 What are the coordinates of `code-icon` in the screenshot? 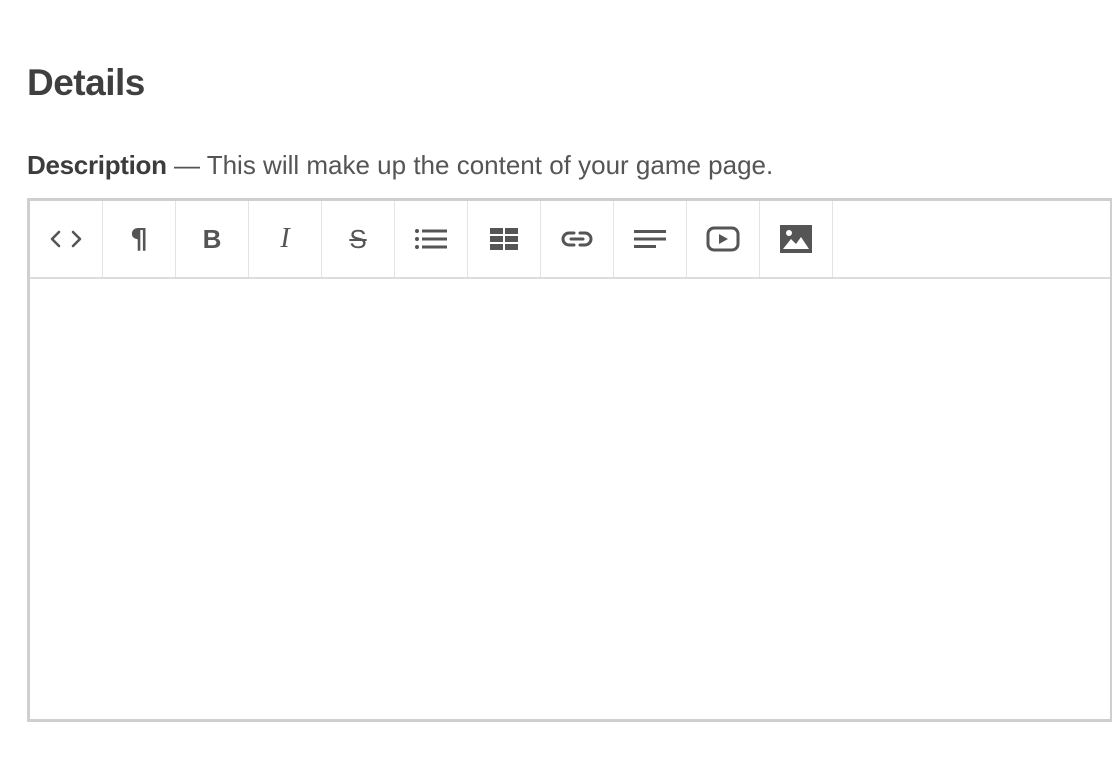 It's located at (66, 239).